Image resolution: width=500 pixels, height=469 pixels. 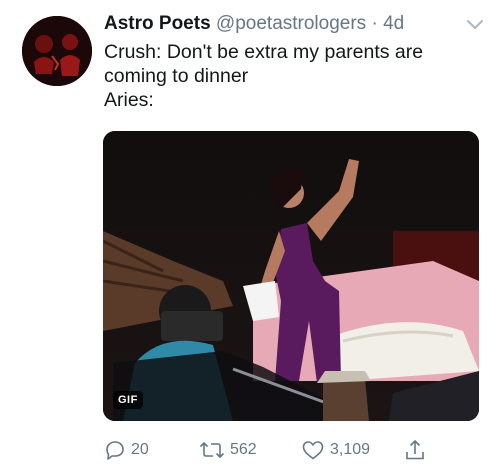 I want to click on gif-badge: GIF, so click(x=128, y=400).